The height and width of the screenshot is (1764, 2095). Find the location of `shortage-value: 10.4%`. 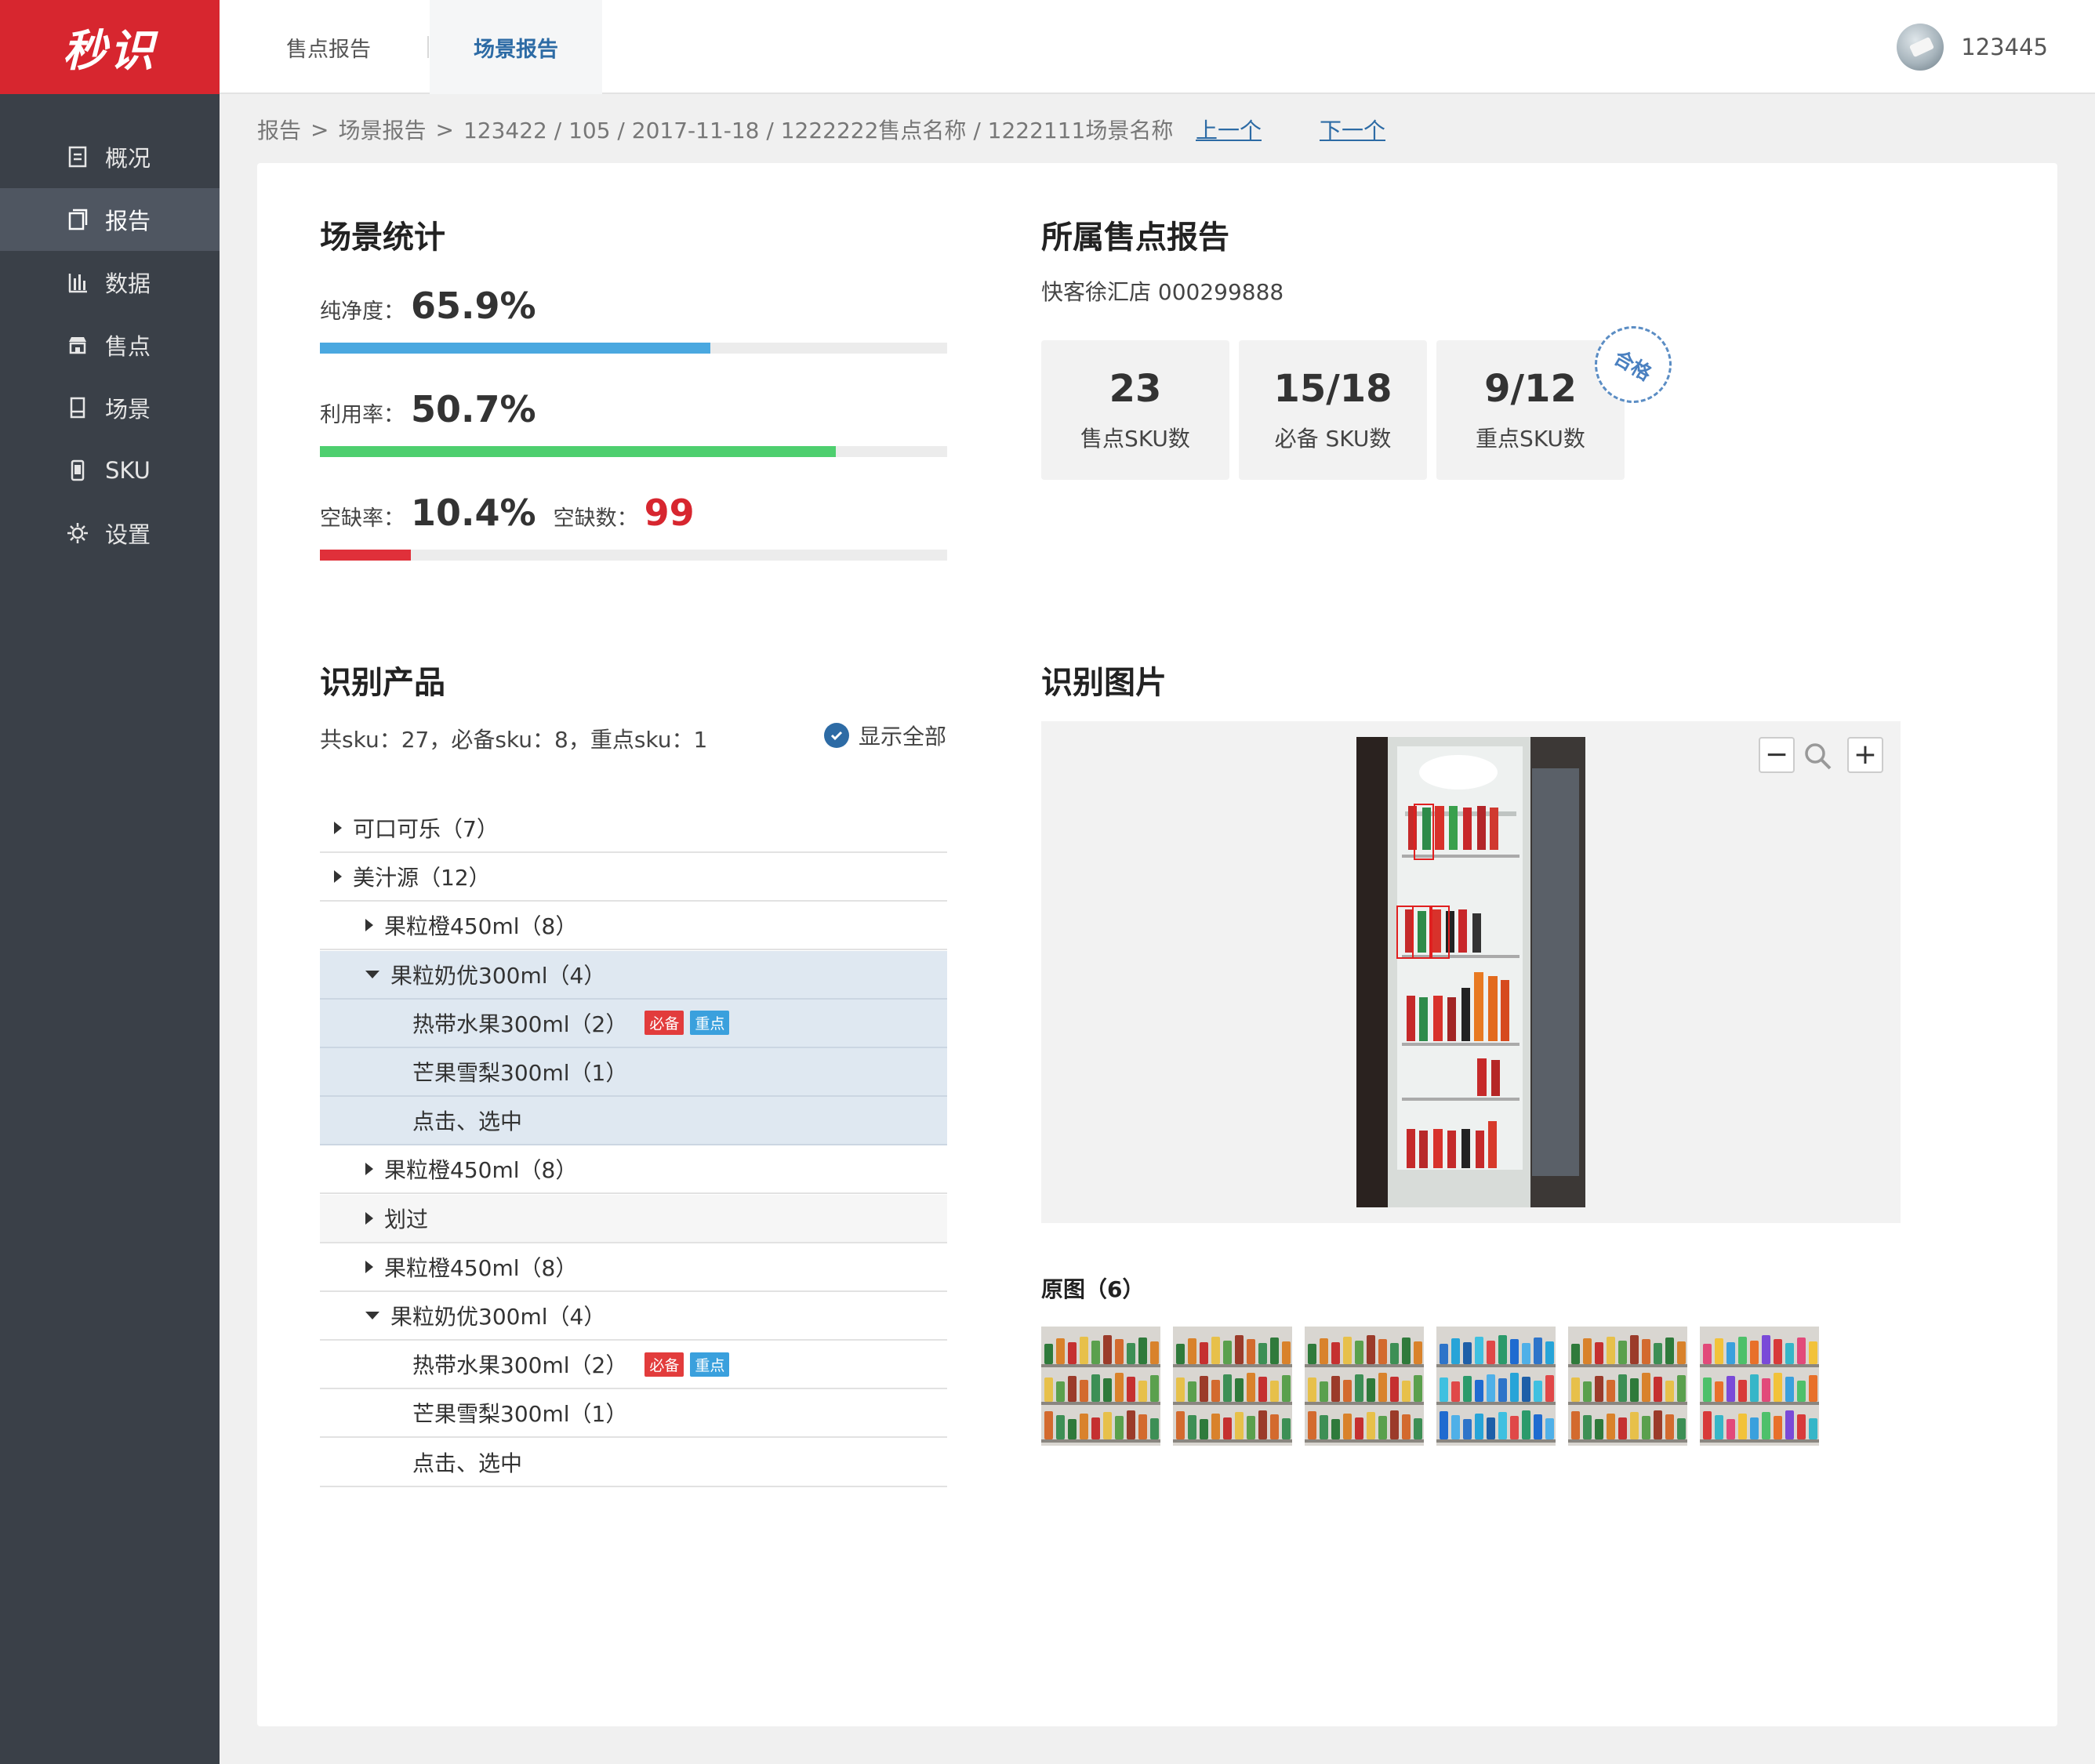

shortage-value: 10.4% is located at coordinates (473, 513).